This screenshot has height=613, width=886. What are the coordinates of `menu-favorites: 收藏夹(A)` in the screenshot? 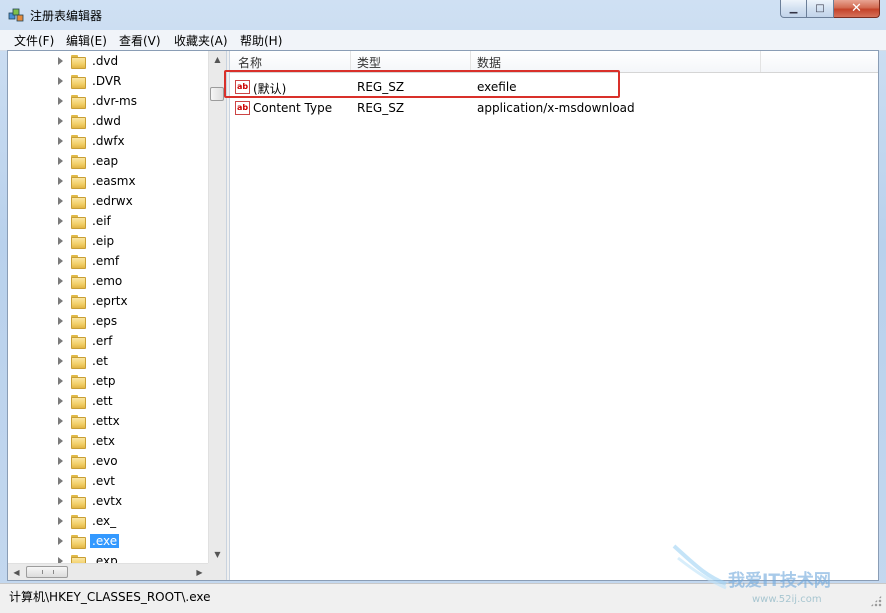 It's located at (201, 40).